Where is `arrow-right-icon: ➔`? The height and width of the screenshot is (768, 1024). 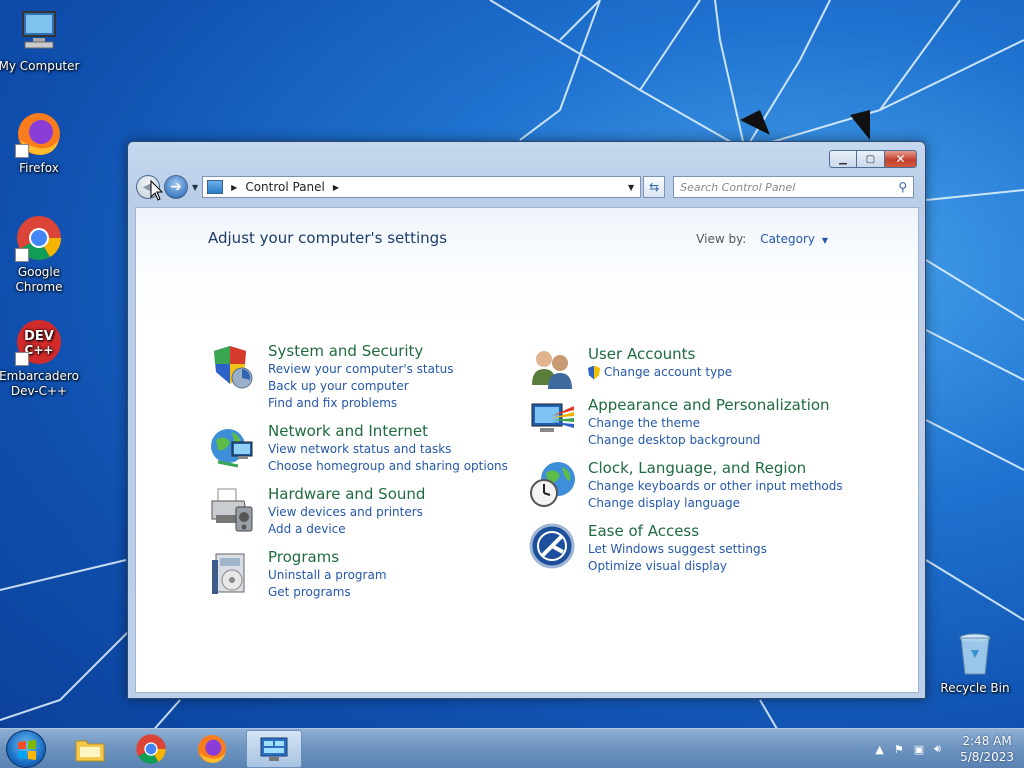 arrow-right-icon: ➔ is located at coordinates (176, 187).